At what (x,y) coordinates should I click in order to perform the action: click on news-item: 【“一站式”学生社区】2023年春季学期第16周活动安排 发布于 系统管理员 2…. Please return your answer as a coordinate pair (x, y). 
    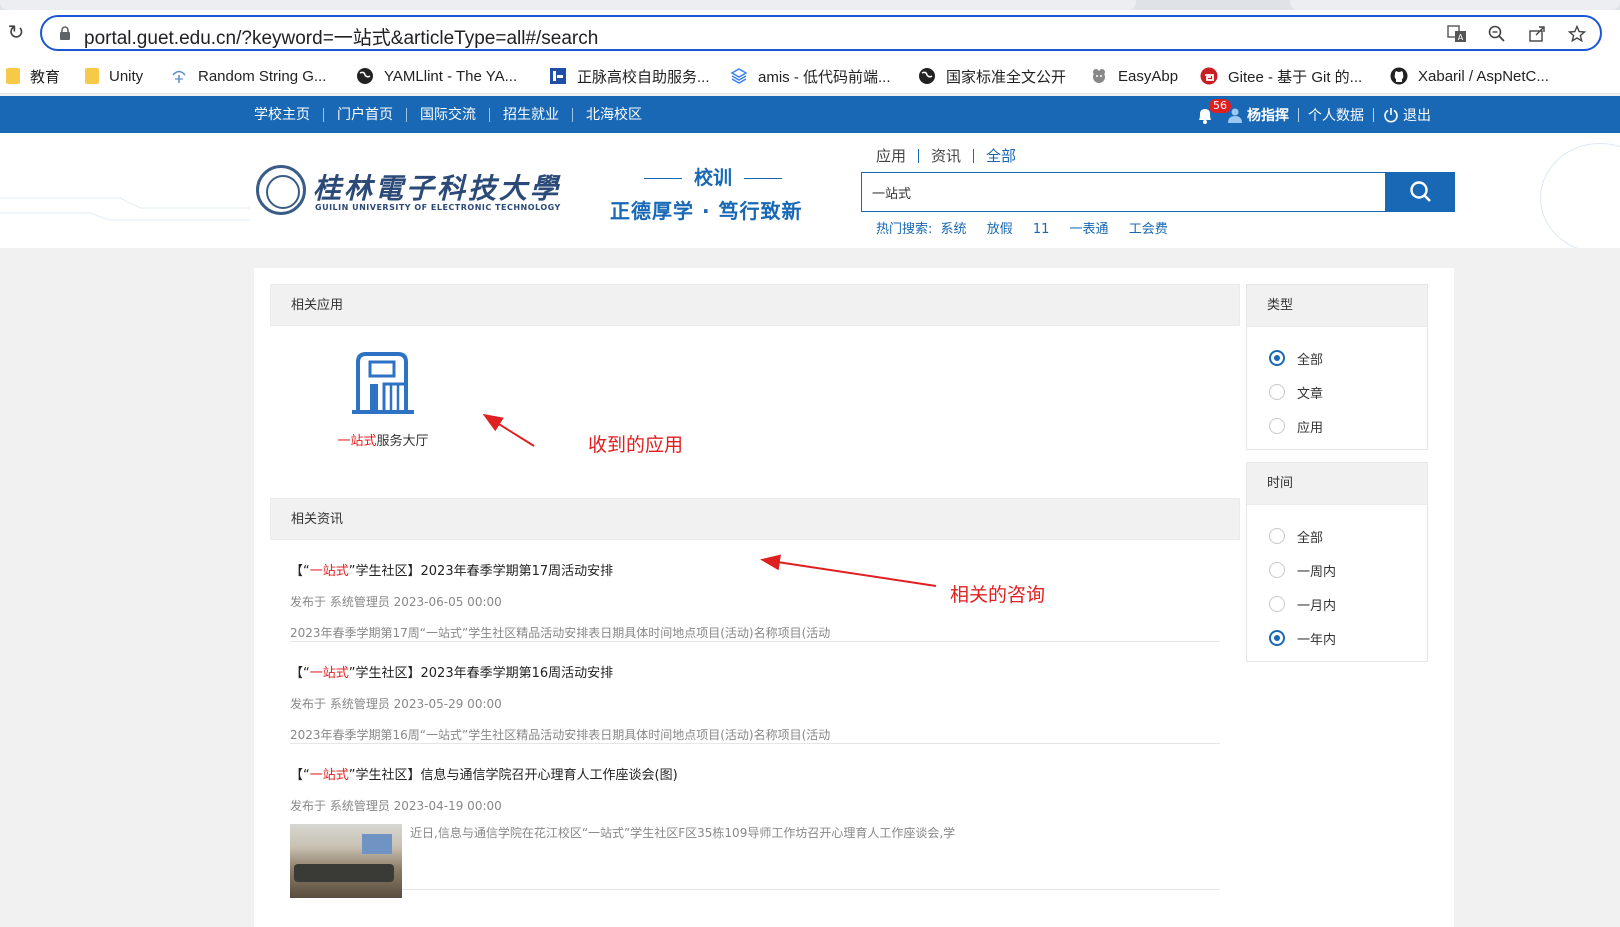
    Looking at the image, I should click on (755, 693).